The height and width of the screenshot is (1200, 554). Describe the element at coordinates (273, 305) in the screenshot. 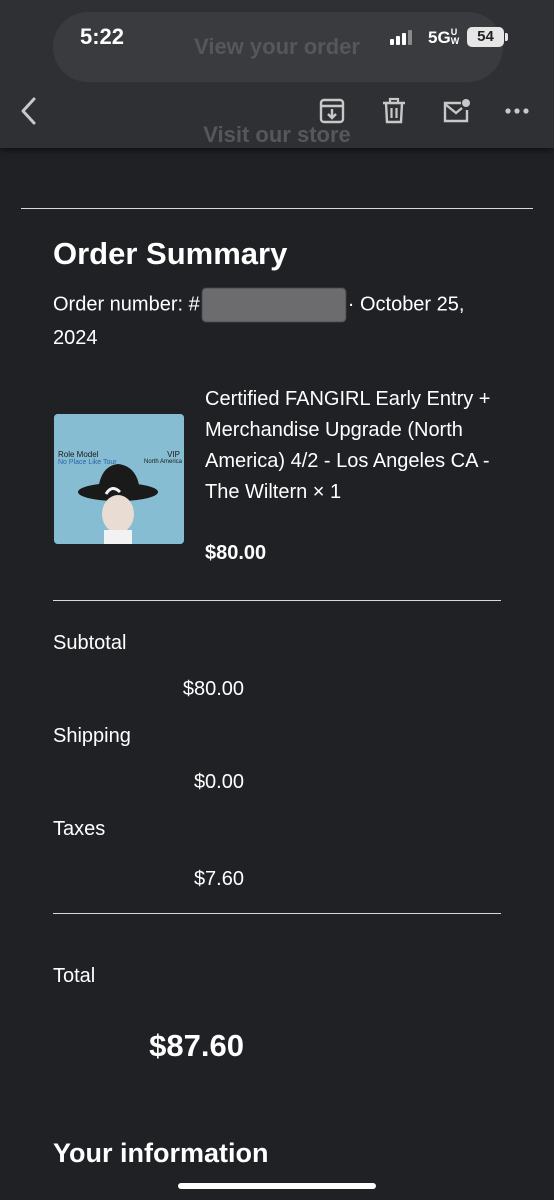

I see `redacted-order-number` at that location.